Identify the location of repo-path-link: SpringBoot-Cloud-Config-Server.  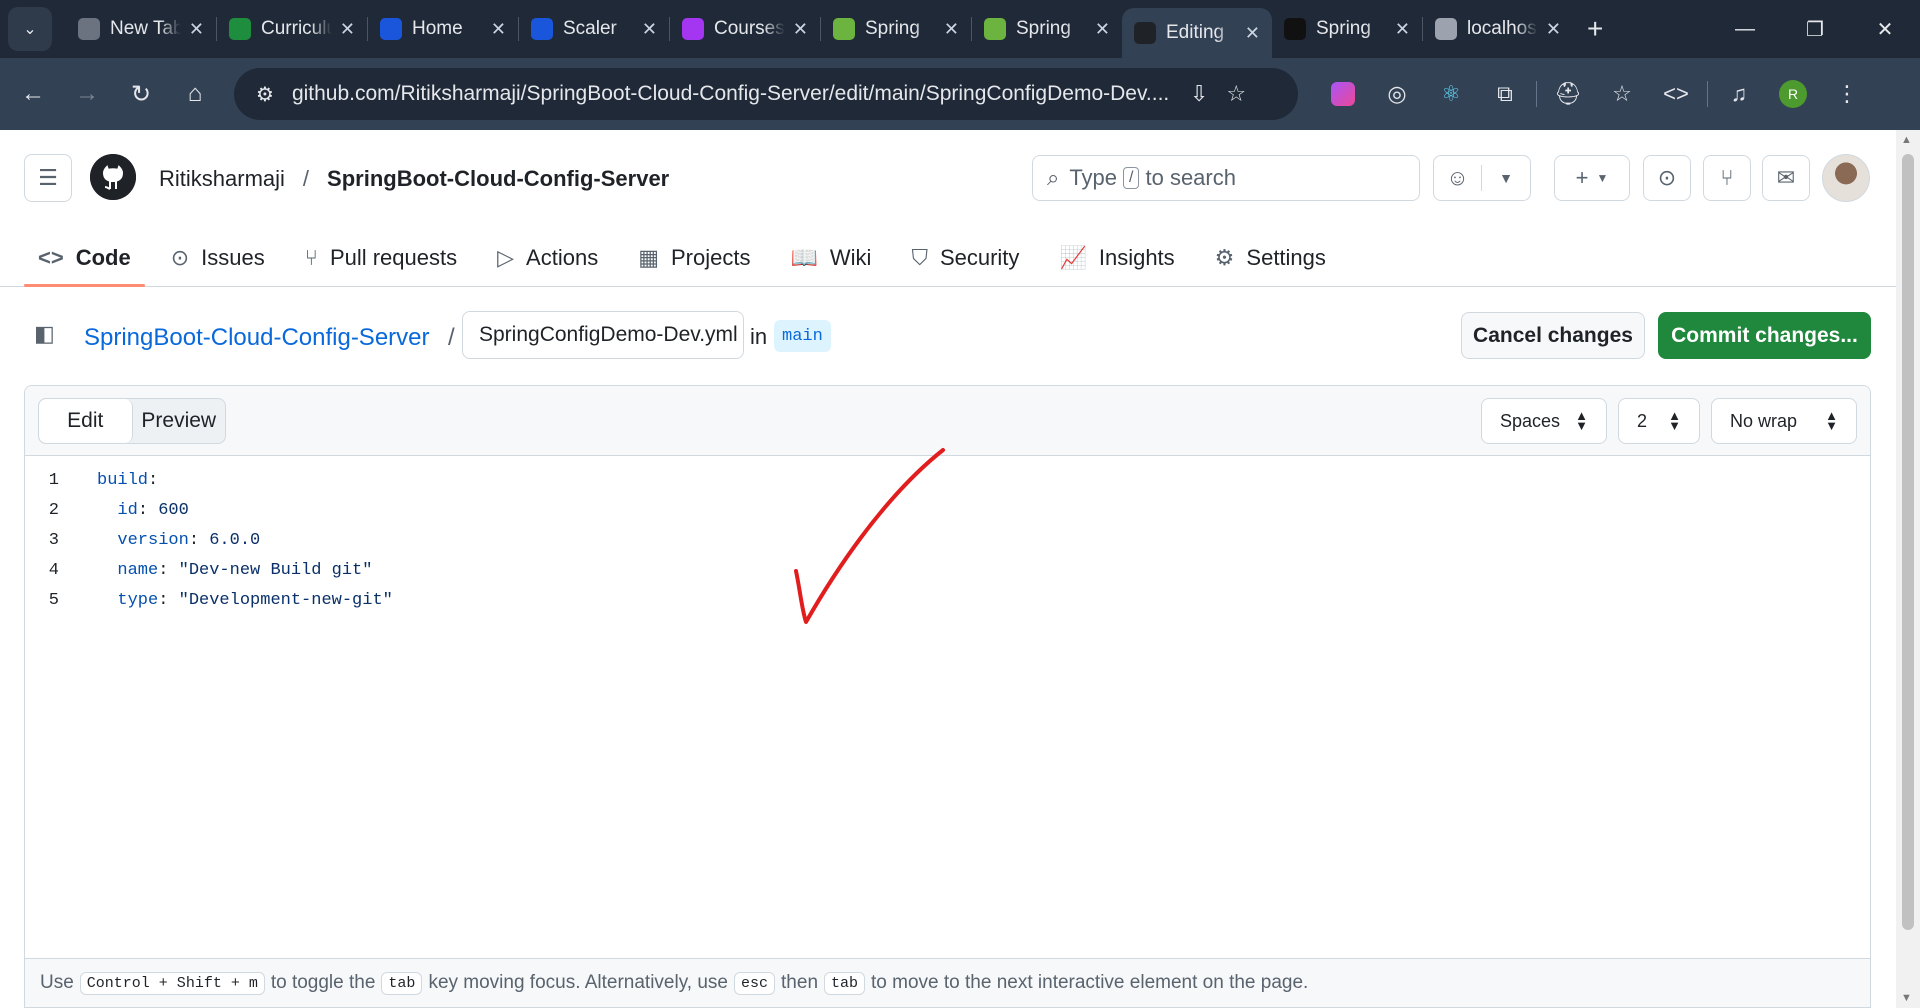
(257, 338).